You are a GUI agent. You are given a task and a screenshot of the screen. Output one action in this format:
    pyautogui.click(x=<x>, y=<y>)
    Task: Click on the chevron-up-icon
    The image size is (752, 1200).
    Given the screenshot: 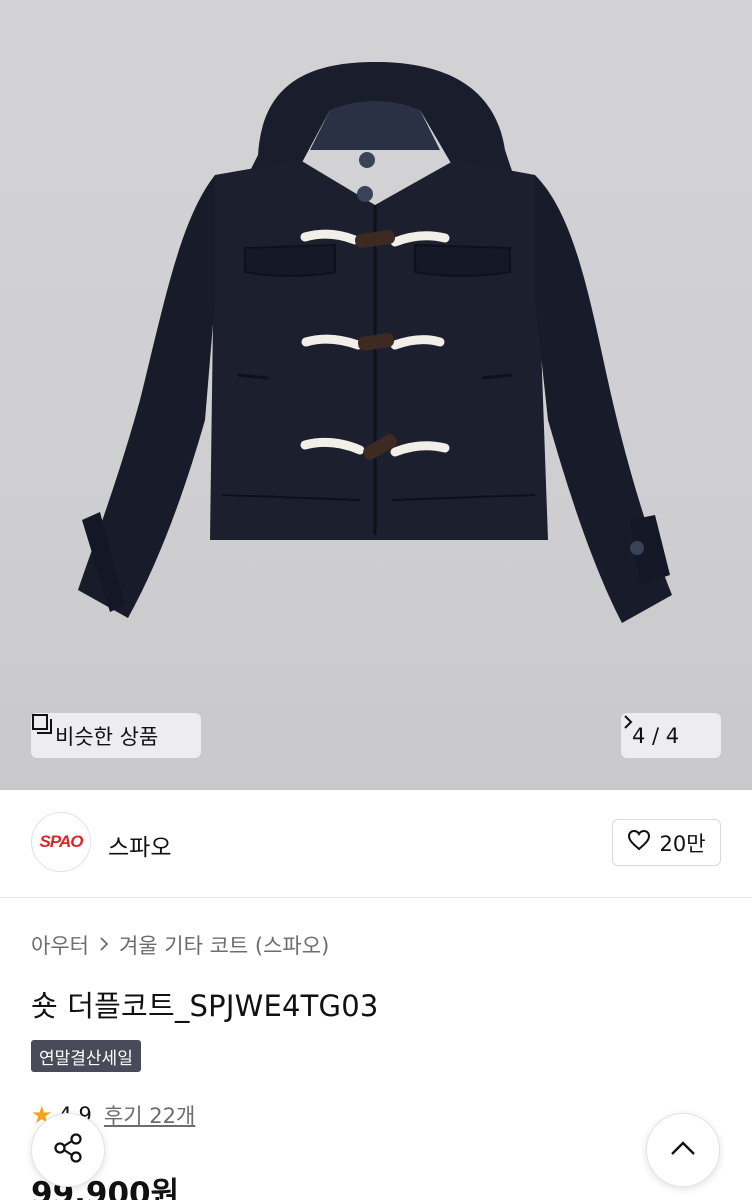 What is the action you would take?
    pyautogui.click(x=683, y=1150)
    